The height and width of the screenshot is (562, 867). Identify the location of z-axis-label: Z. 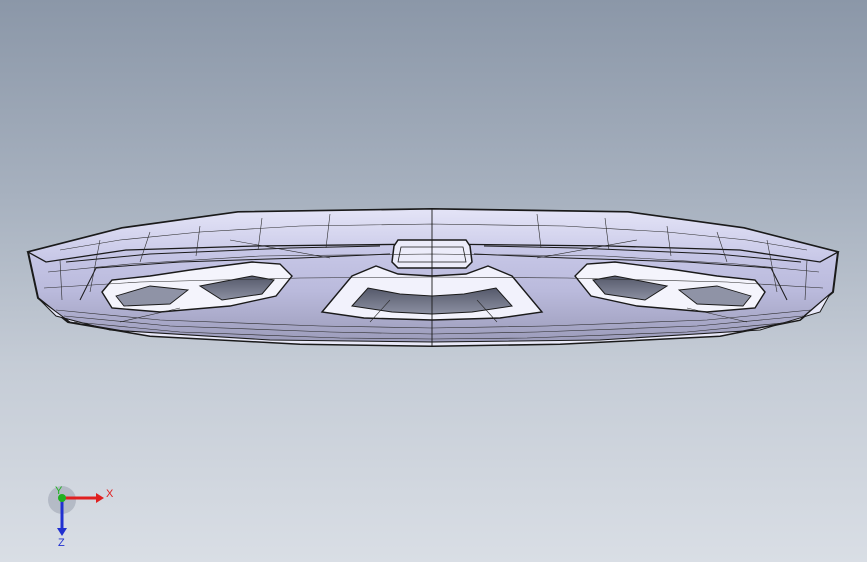
(61, 542).